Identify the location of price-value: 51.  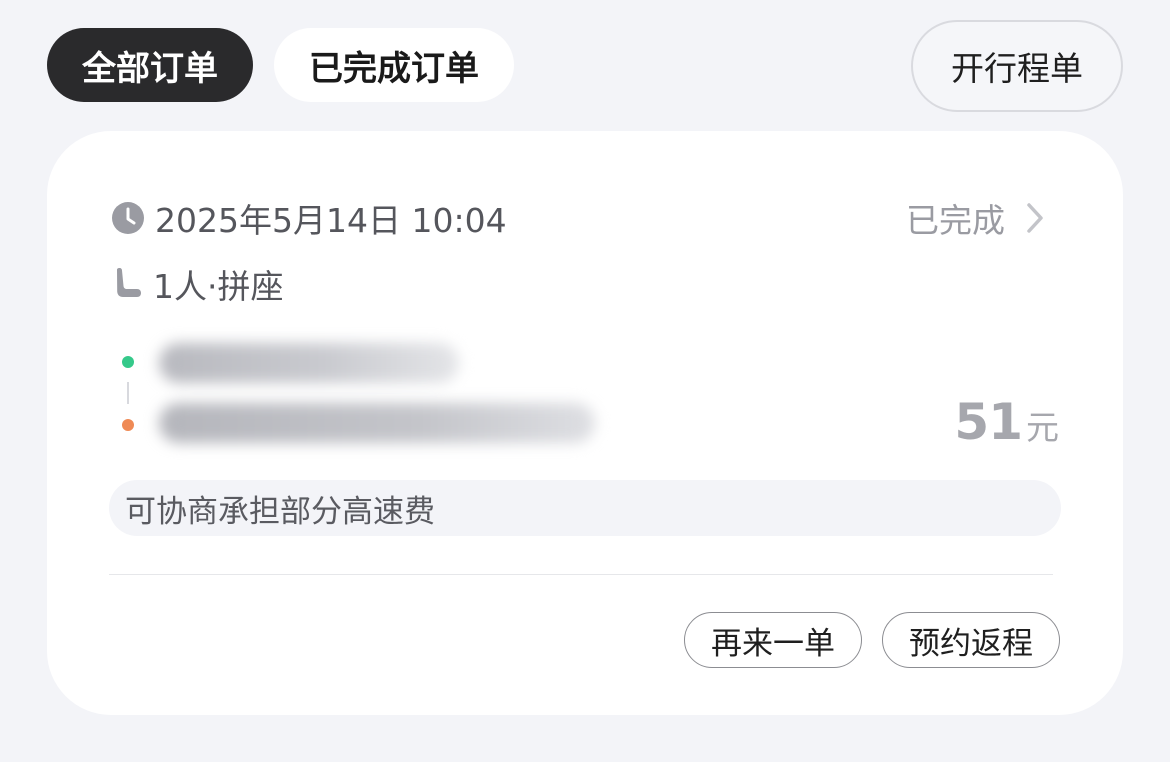
(988, 422).